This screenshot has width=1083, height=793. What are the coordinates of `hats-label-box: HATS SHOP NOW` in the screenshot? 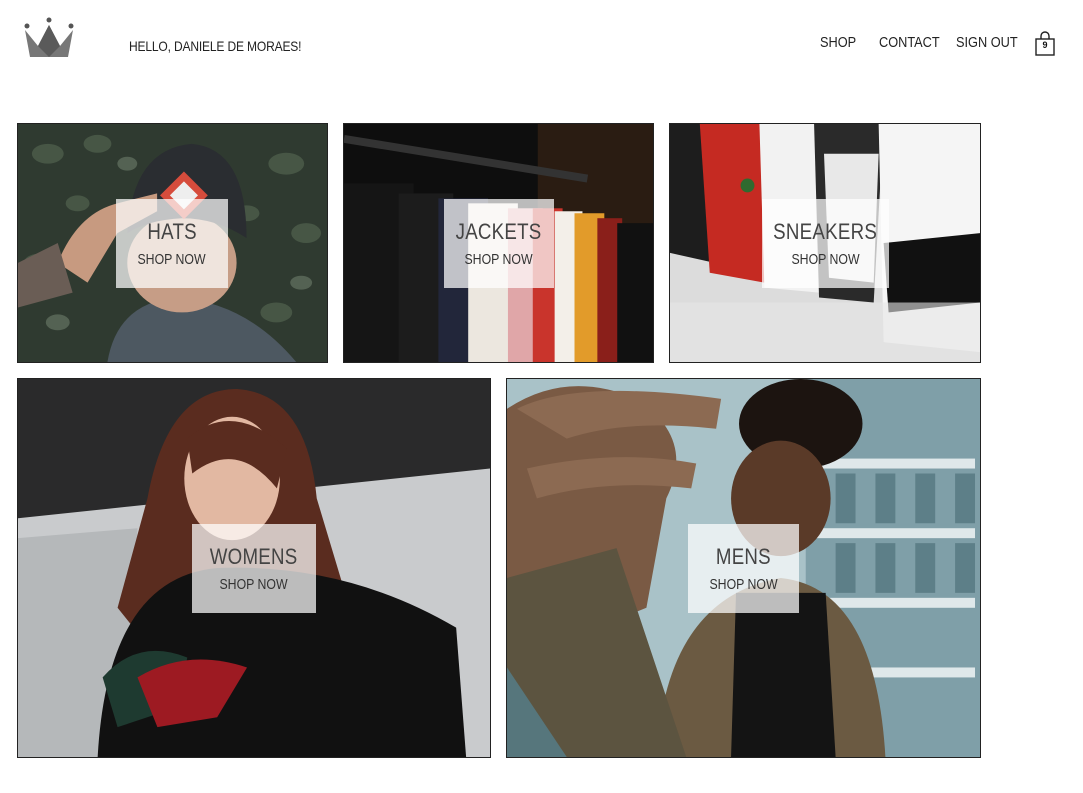 It's located at (172, 243).